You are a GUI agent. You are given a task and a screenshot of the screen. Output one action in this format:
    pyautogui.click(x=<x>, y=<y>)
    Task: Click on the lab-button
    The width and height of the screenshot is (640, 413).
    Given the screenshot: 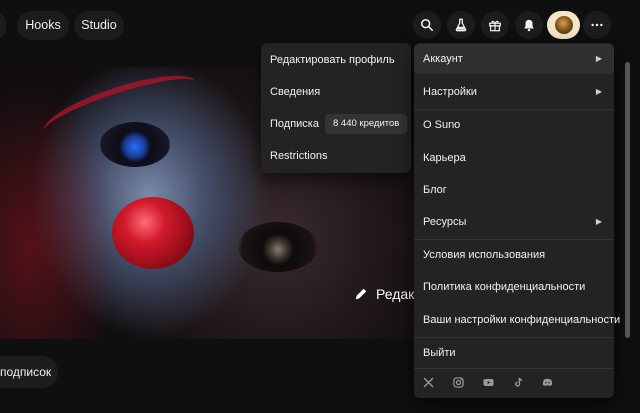 What is the action you would take?
    pyautogui.click(x=461, y=25)
    